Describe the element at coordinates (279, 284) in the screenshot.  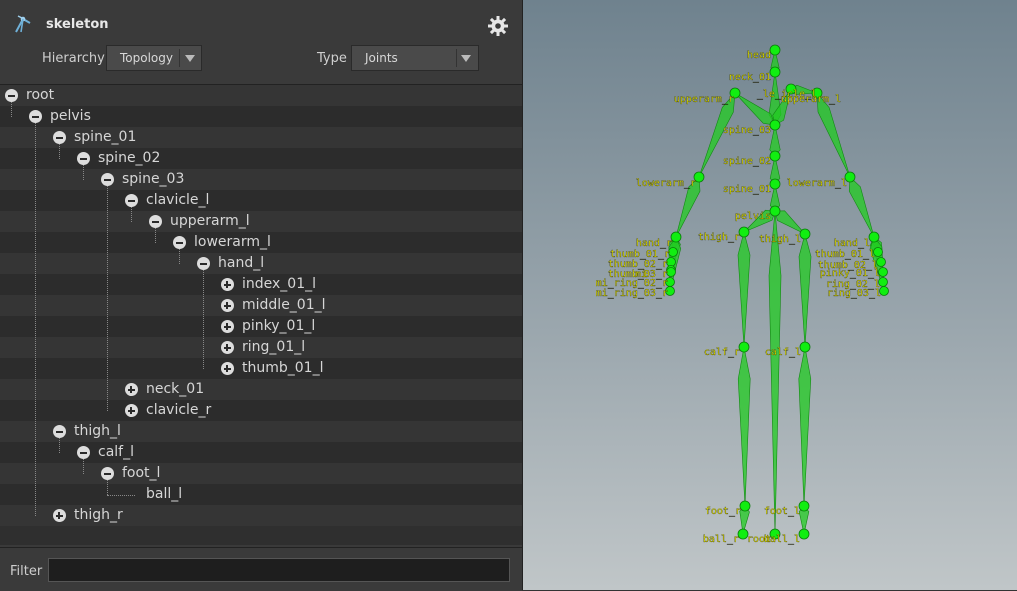
I see `tree-node-label: index_01_l` at that location.